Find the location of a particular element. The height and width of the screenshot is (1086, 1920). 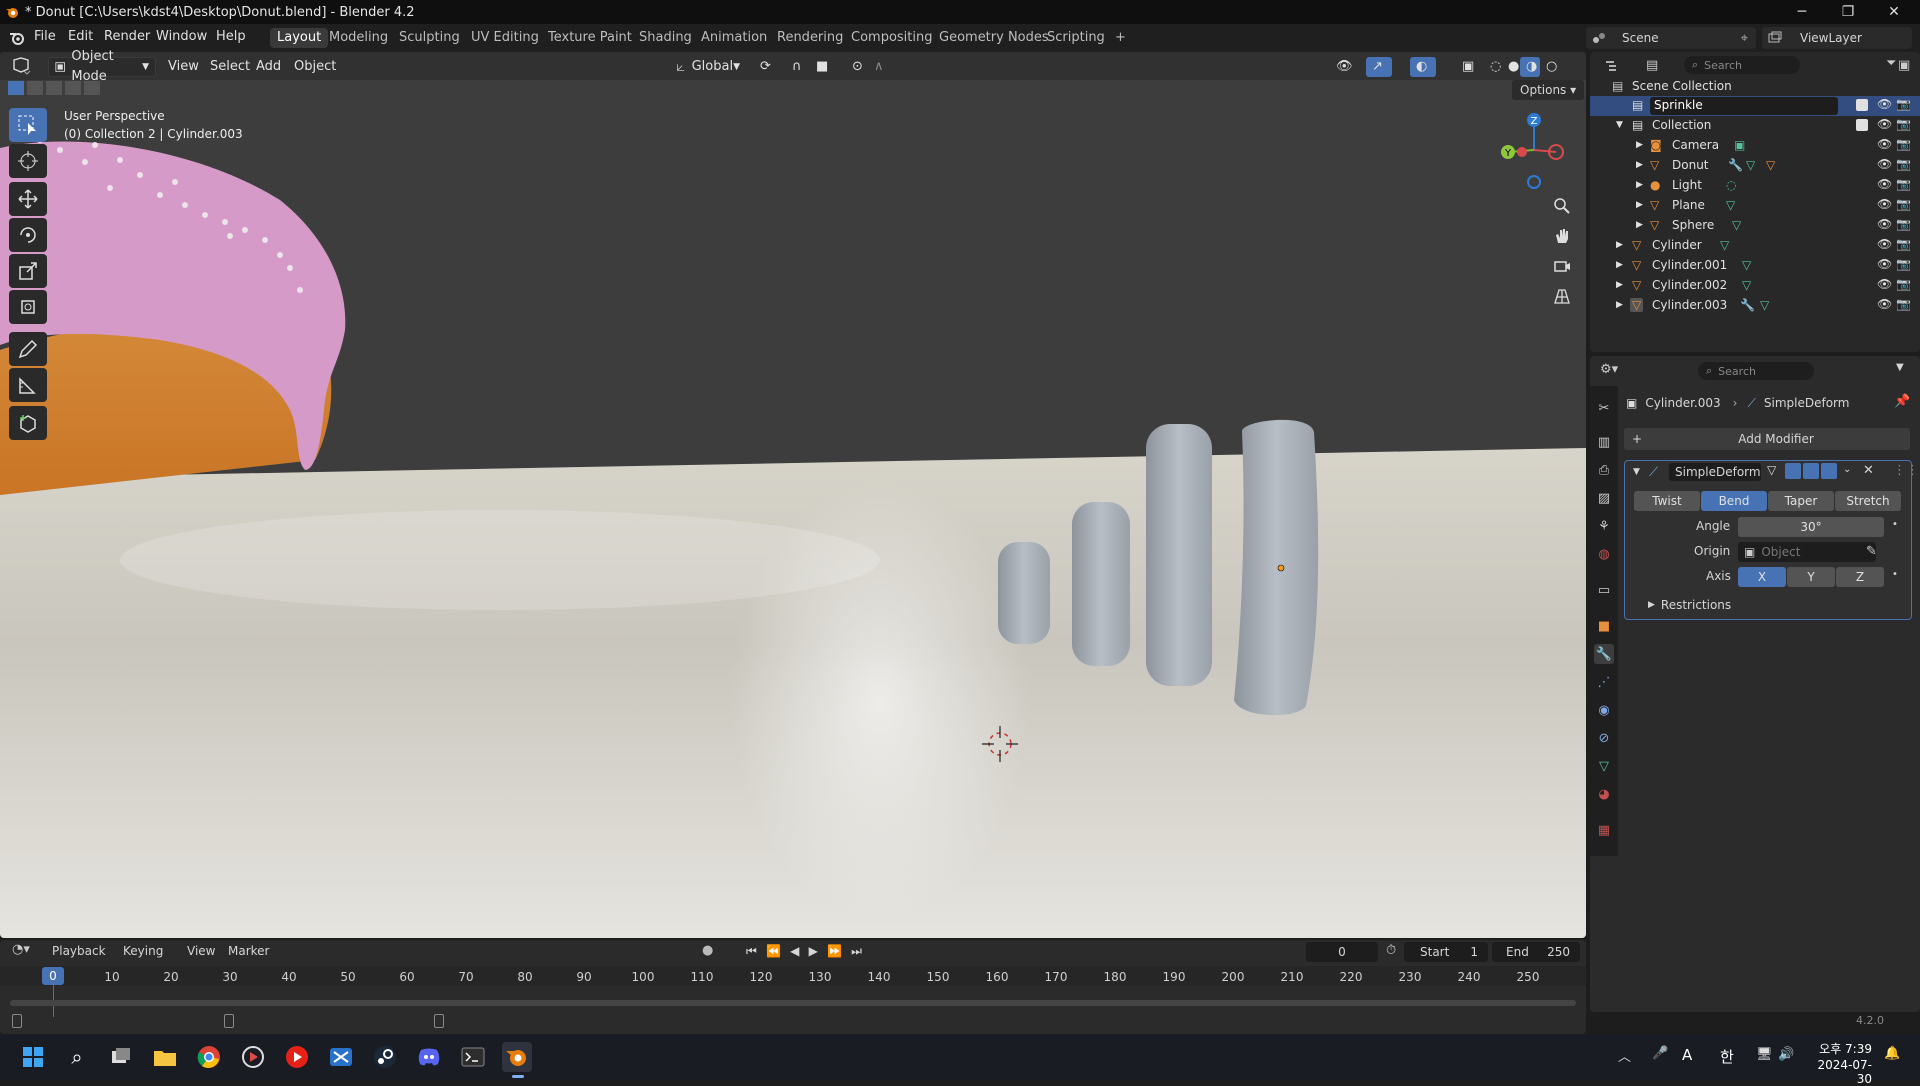

outliner-row-donut: ▶ ▽ Donut 🔧 ▽ ▽ 👁 📷 is located at coordinates (1755, 166).